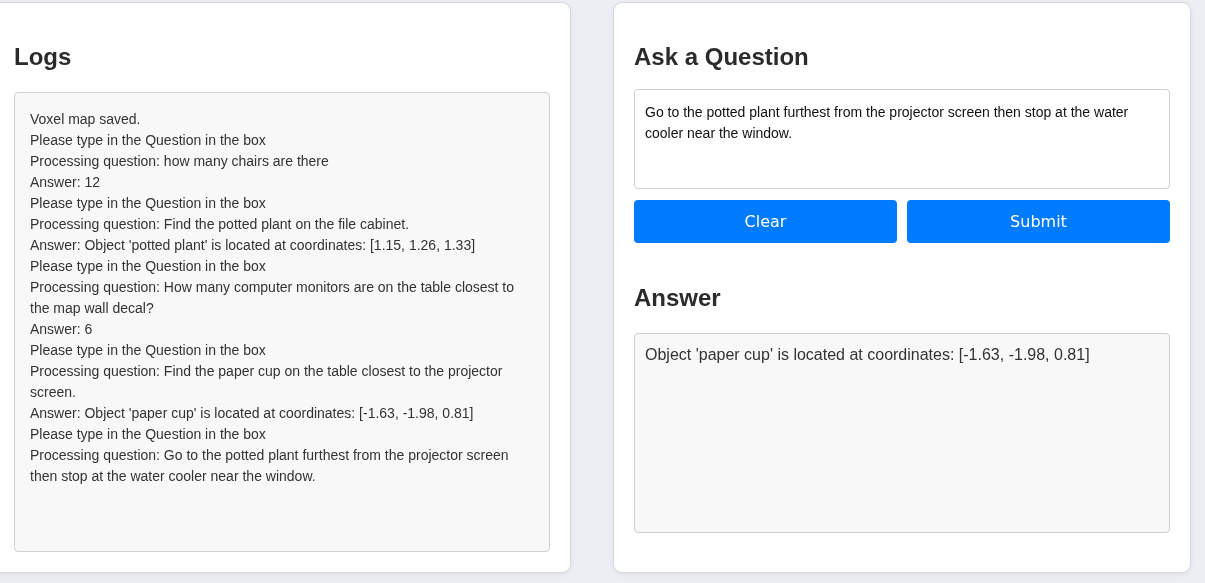 This screenshot has width=1205, height=583. What do you see at coordinates (1038, 221) in the screenshot?
I see `submit-button: Submit` at bounding box center [1038, 221].